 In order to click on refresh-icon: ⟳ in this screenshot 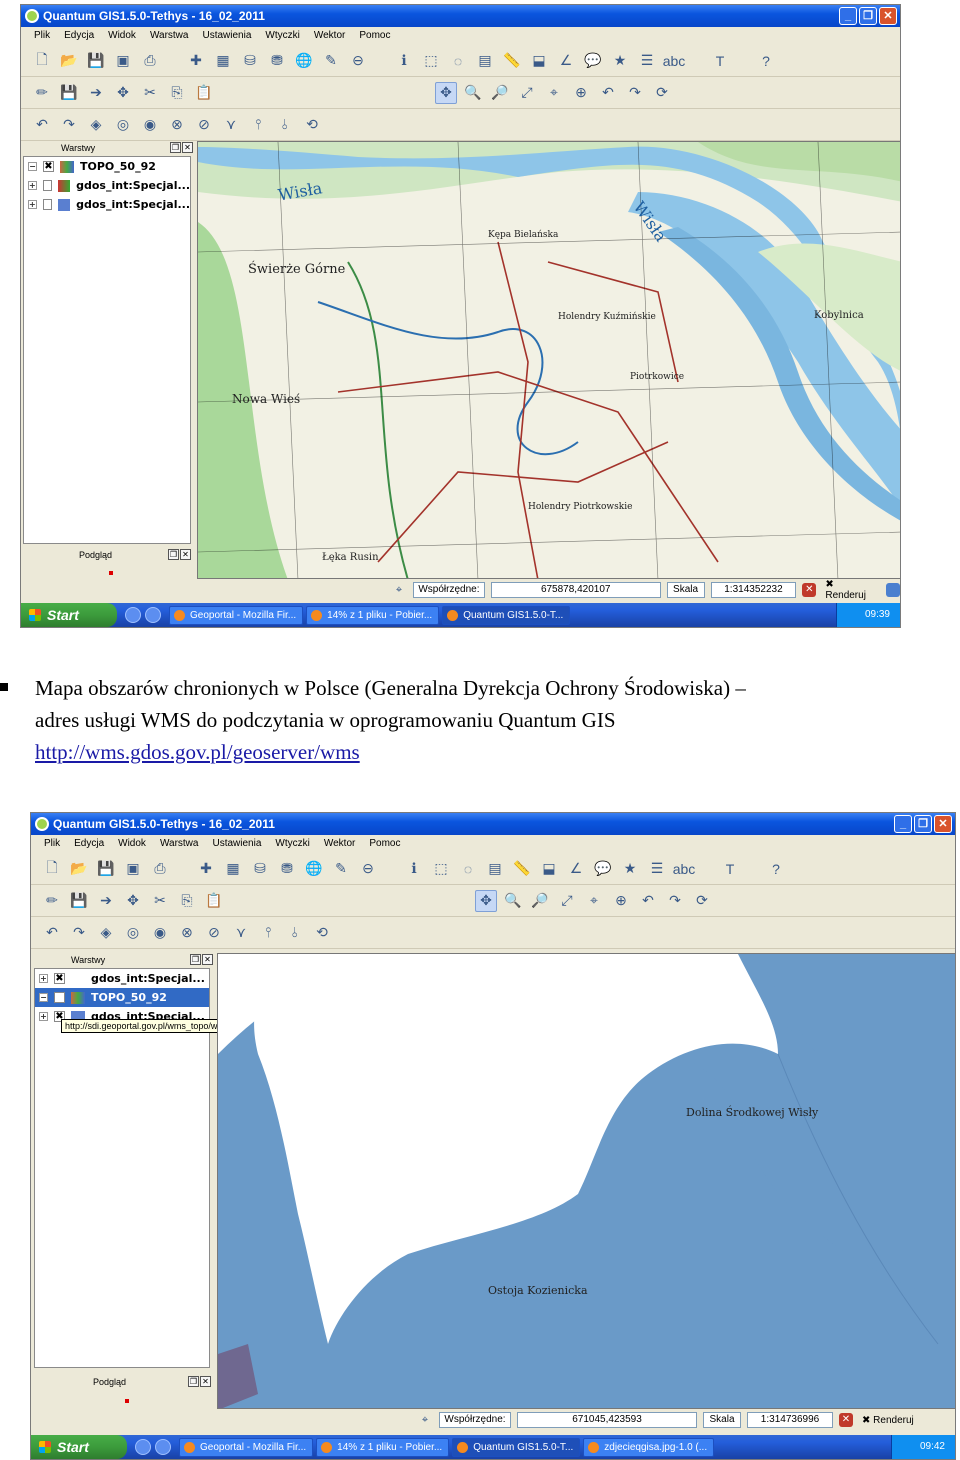, I will do `click(702, 901)`.